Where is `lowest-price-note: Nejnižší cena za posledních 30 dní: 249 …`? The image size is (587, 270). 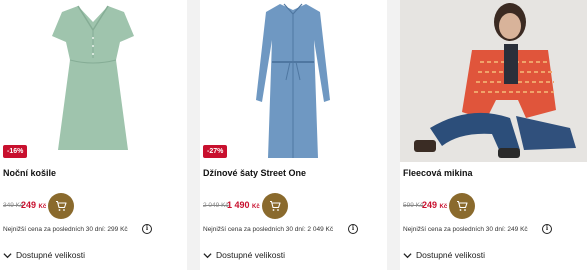
lowest-price-note: Nejnižší cena za posledních 30 dní: 249 … is located at coordinates (465, 229).